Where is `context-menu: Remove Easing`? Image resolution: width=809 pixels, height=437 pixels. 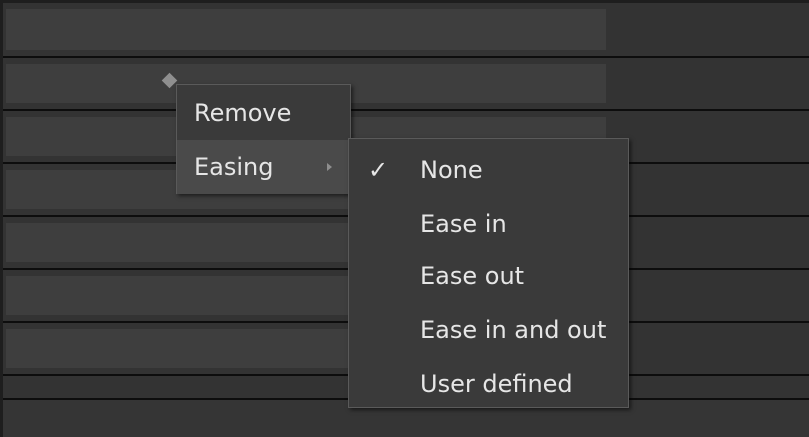 context-menu: Remove Easing is located at coordinates (263, 139).